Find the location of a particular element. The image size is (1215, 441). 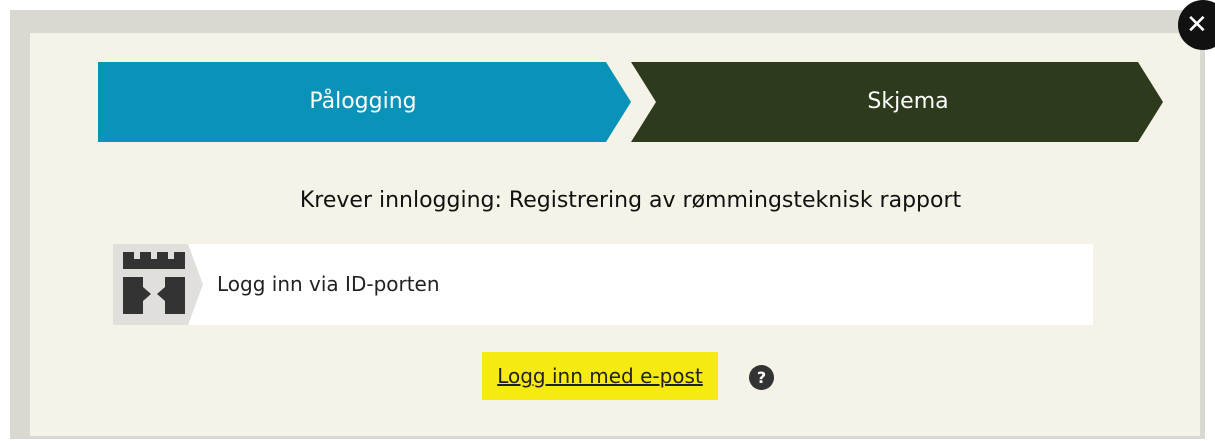

help-glyph: ? is located at coordinates (761, 377).